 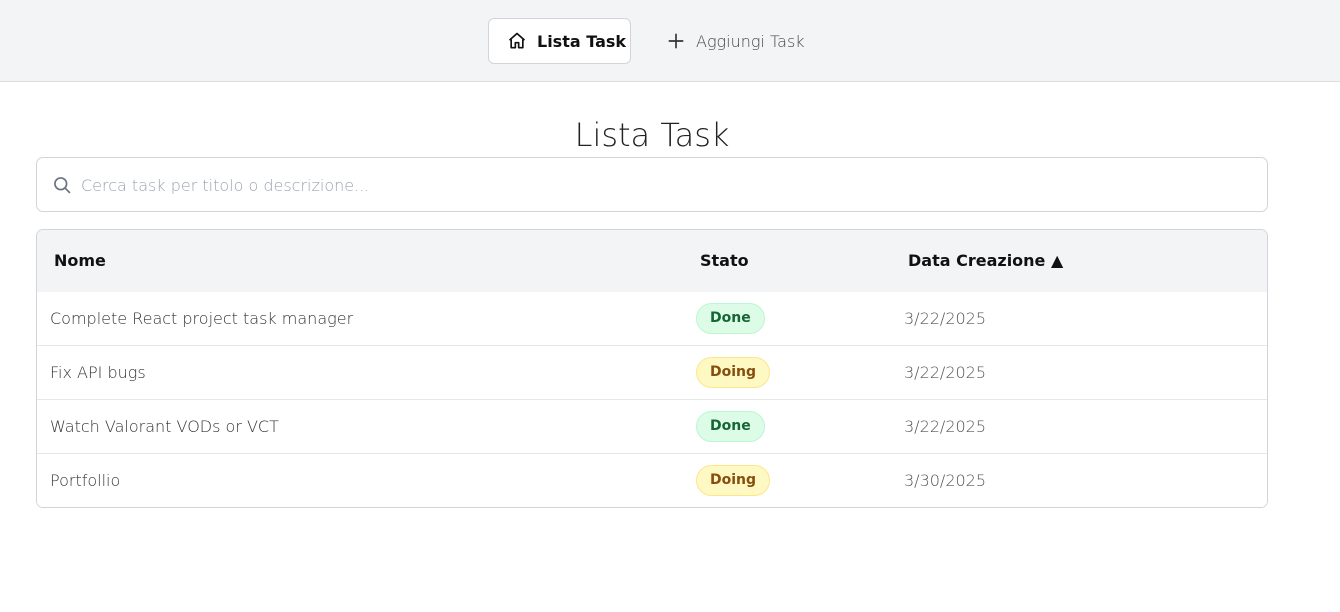 I want to click on table-header: Nome Stato Data Creazione ▲, so click(x=652, y=261).